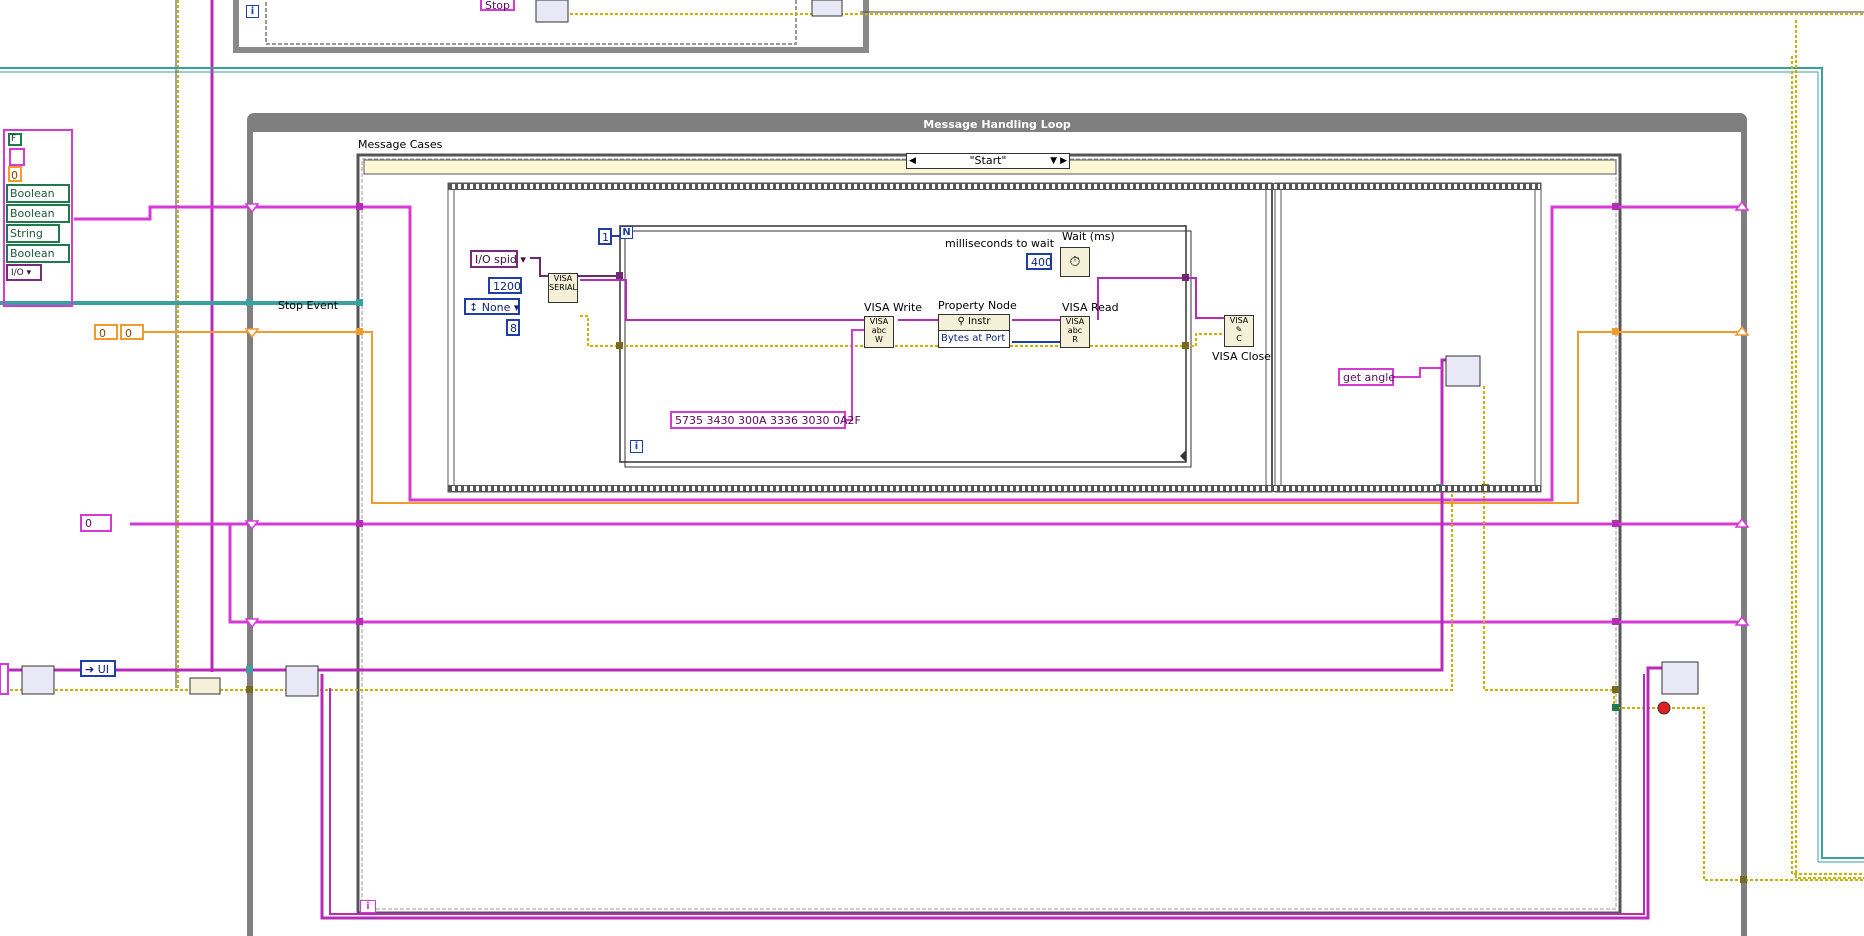  I want to click on cluster-item-2: Boolean, so click(38, 213).